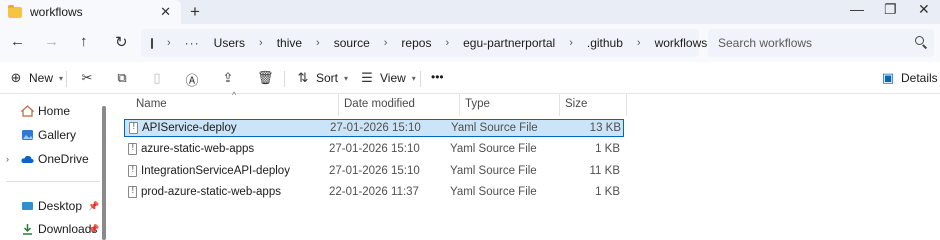 The image size is (940, 240). Describe the element at coordinates (17, 41) in the screenshot. I see `back-button: ←` at that location.